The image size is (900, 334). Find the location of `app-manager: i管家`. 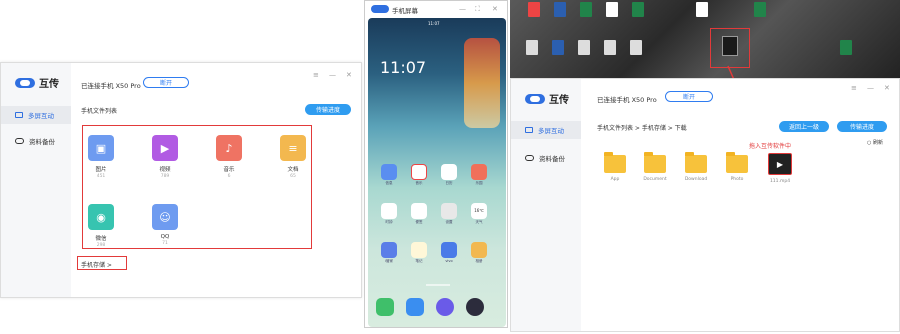

app-manager: i管家 is located at coordinates (389, 253).